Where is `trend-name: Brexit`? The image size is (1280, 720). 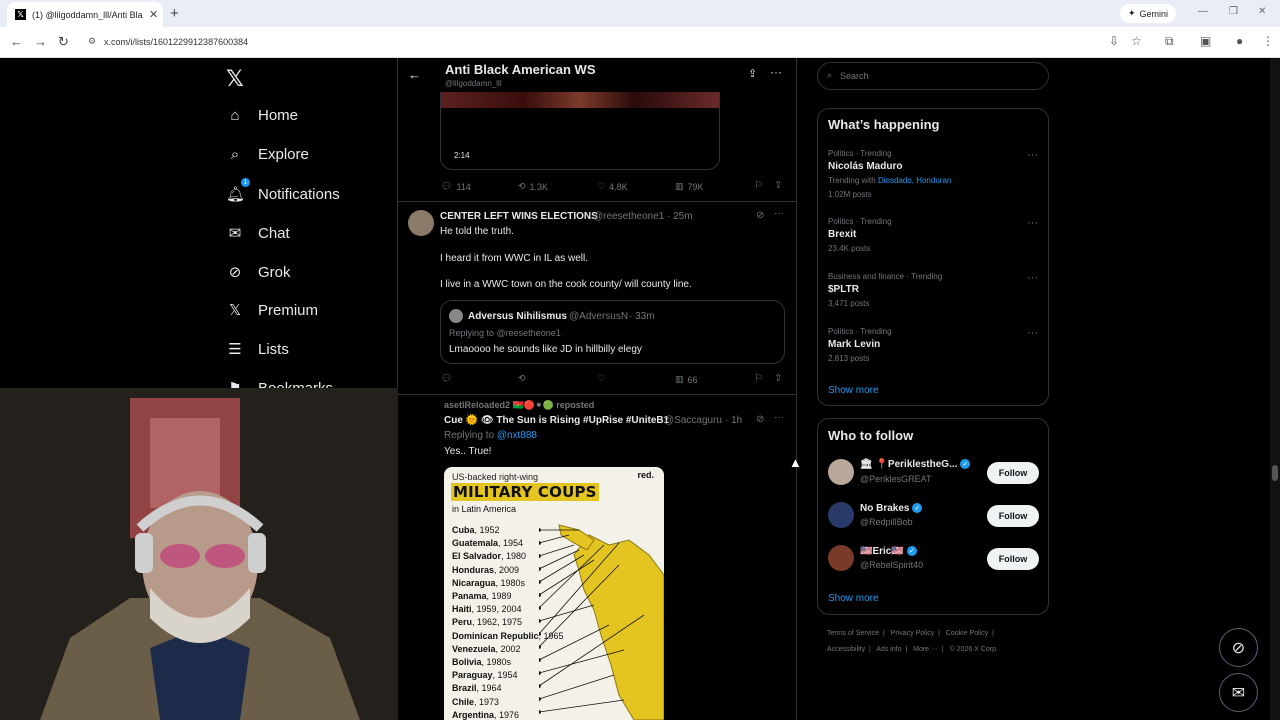 trend-name: Brexit is located at coordinates (842, 234).